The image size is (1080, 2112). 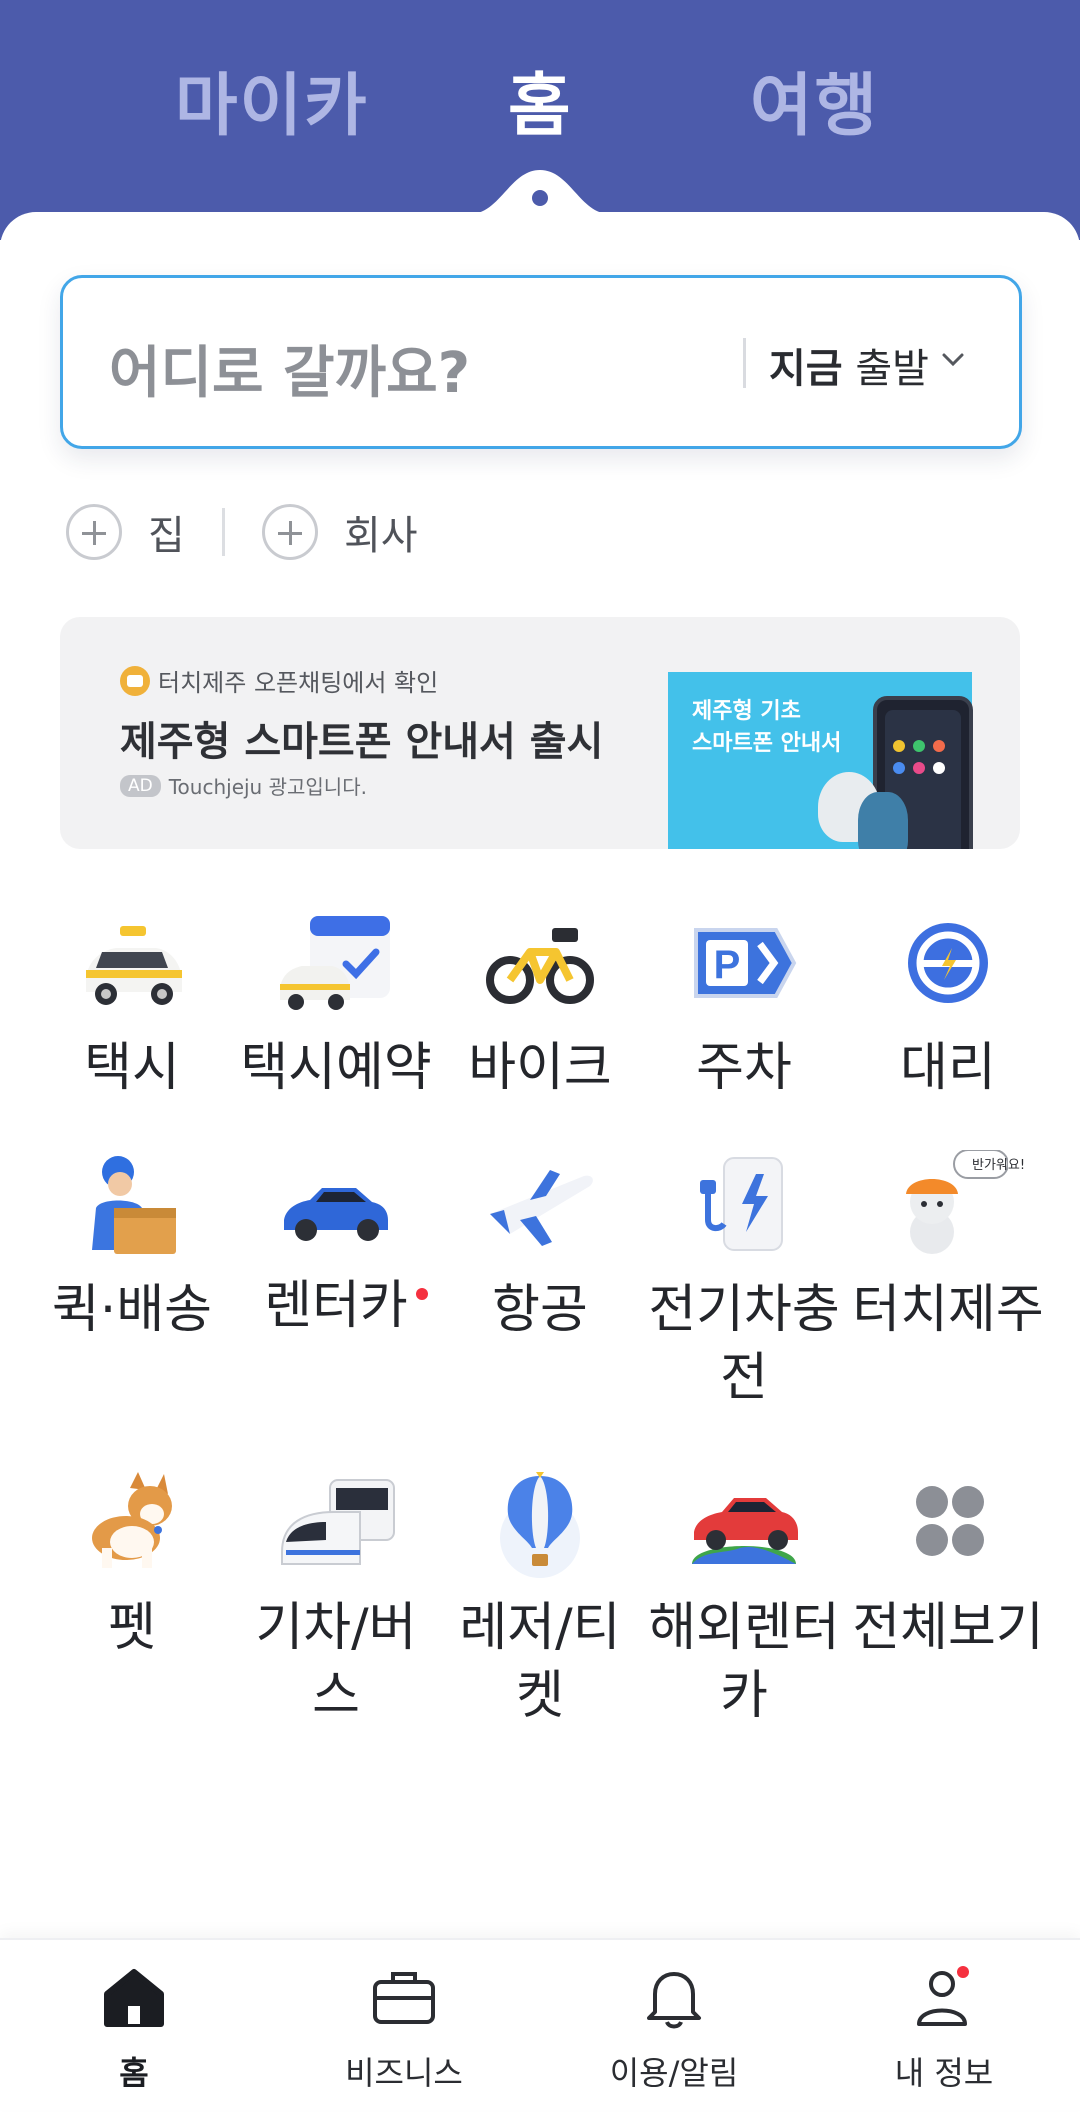 What do you see at coordinates (140, 785) in the screenshot?
I see `ad-badge: AD` at bounding box center [140, 785].